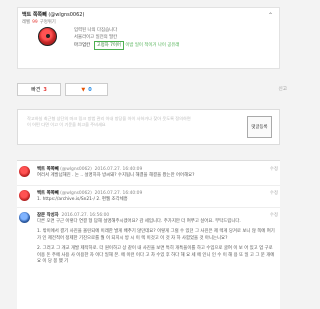  What do you see at coordinates (66, 15) in the screenshot?
I see `profile-handle: (@wlgns0062)` at bounding box center [66, 15].